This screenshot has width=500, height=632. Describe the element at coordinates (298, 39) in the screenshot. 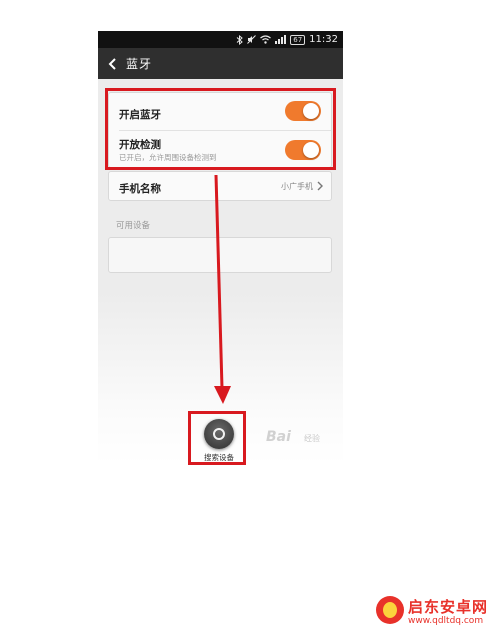

I see `battery-level: 67` at that location.